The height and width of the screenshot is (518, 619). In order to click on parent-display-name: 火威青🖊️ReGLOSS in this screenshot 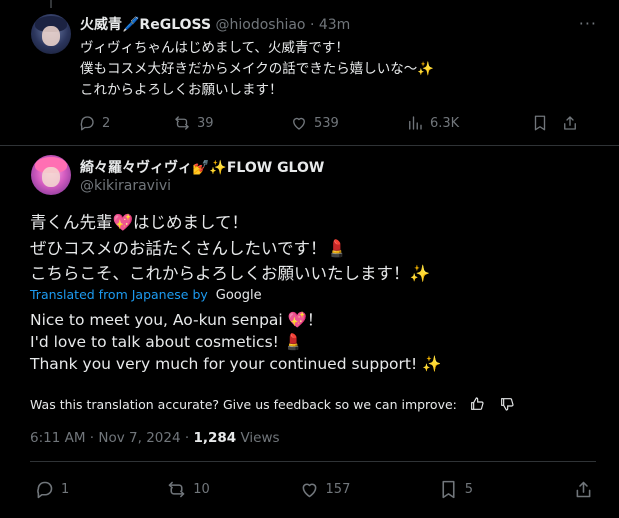, I will do `click(145, 25)`.